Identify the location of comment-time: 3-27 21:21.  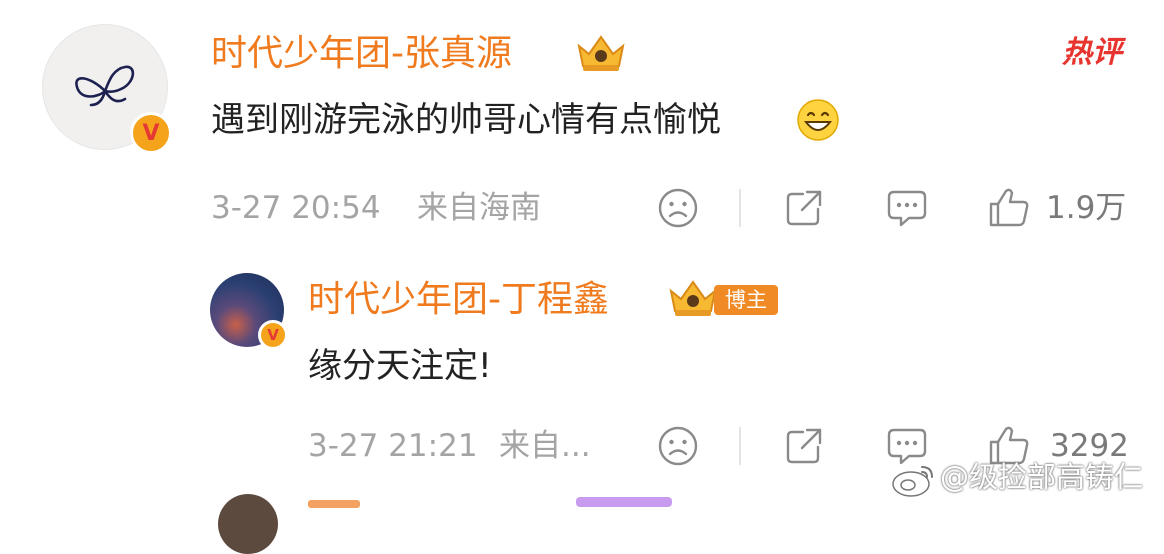
(393, 446).